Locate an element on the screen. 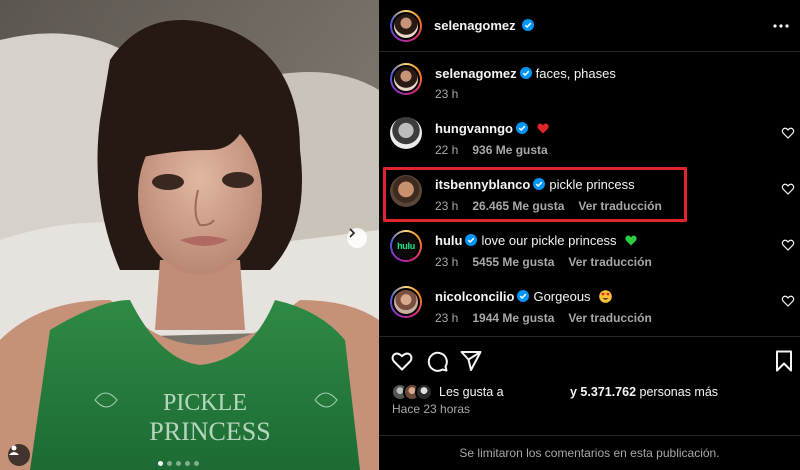  post-timestamp: Hace 23 horas is located at coordinates (431, 409).